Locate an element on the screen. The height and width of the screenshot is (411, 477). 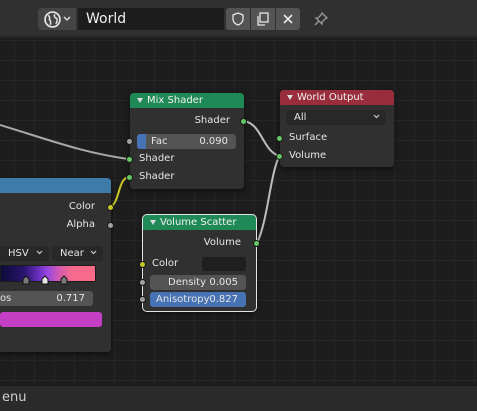
fake-user-button is located at coordinates (238, 19).